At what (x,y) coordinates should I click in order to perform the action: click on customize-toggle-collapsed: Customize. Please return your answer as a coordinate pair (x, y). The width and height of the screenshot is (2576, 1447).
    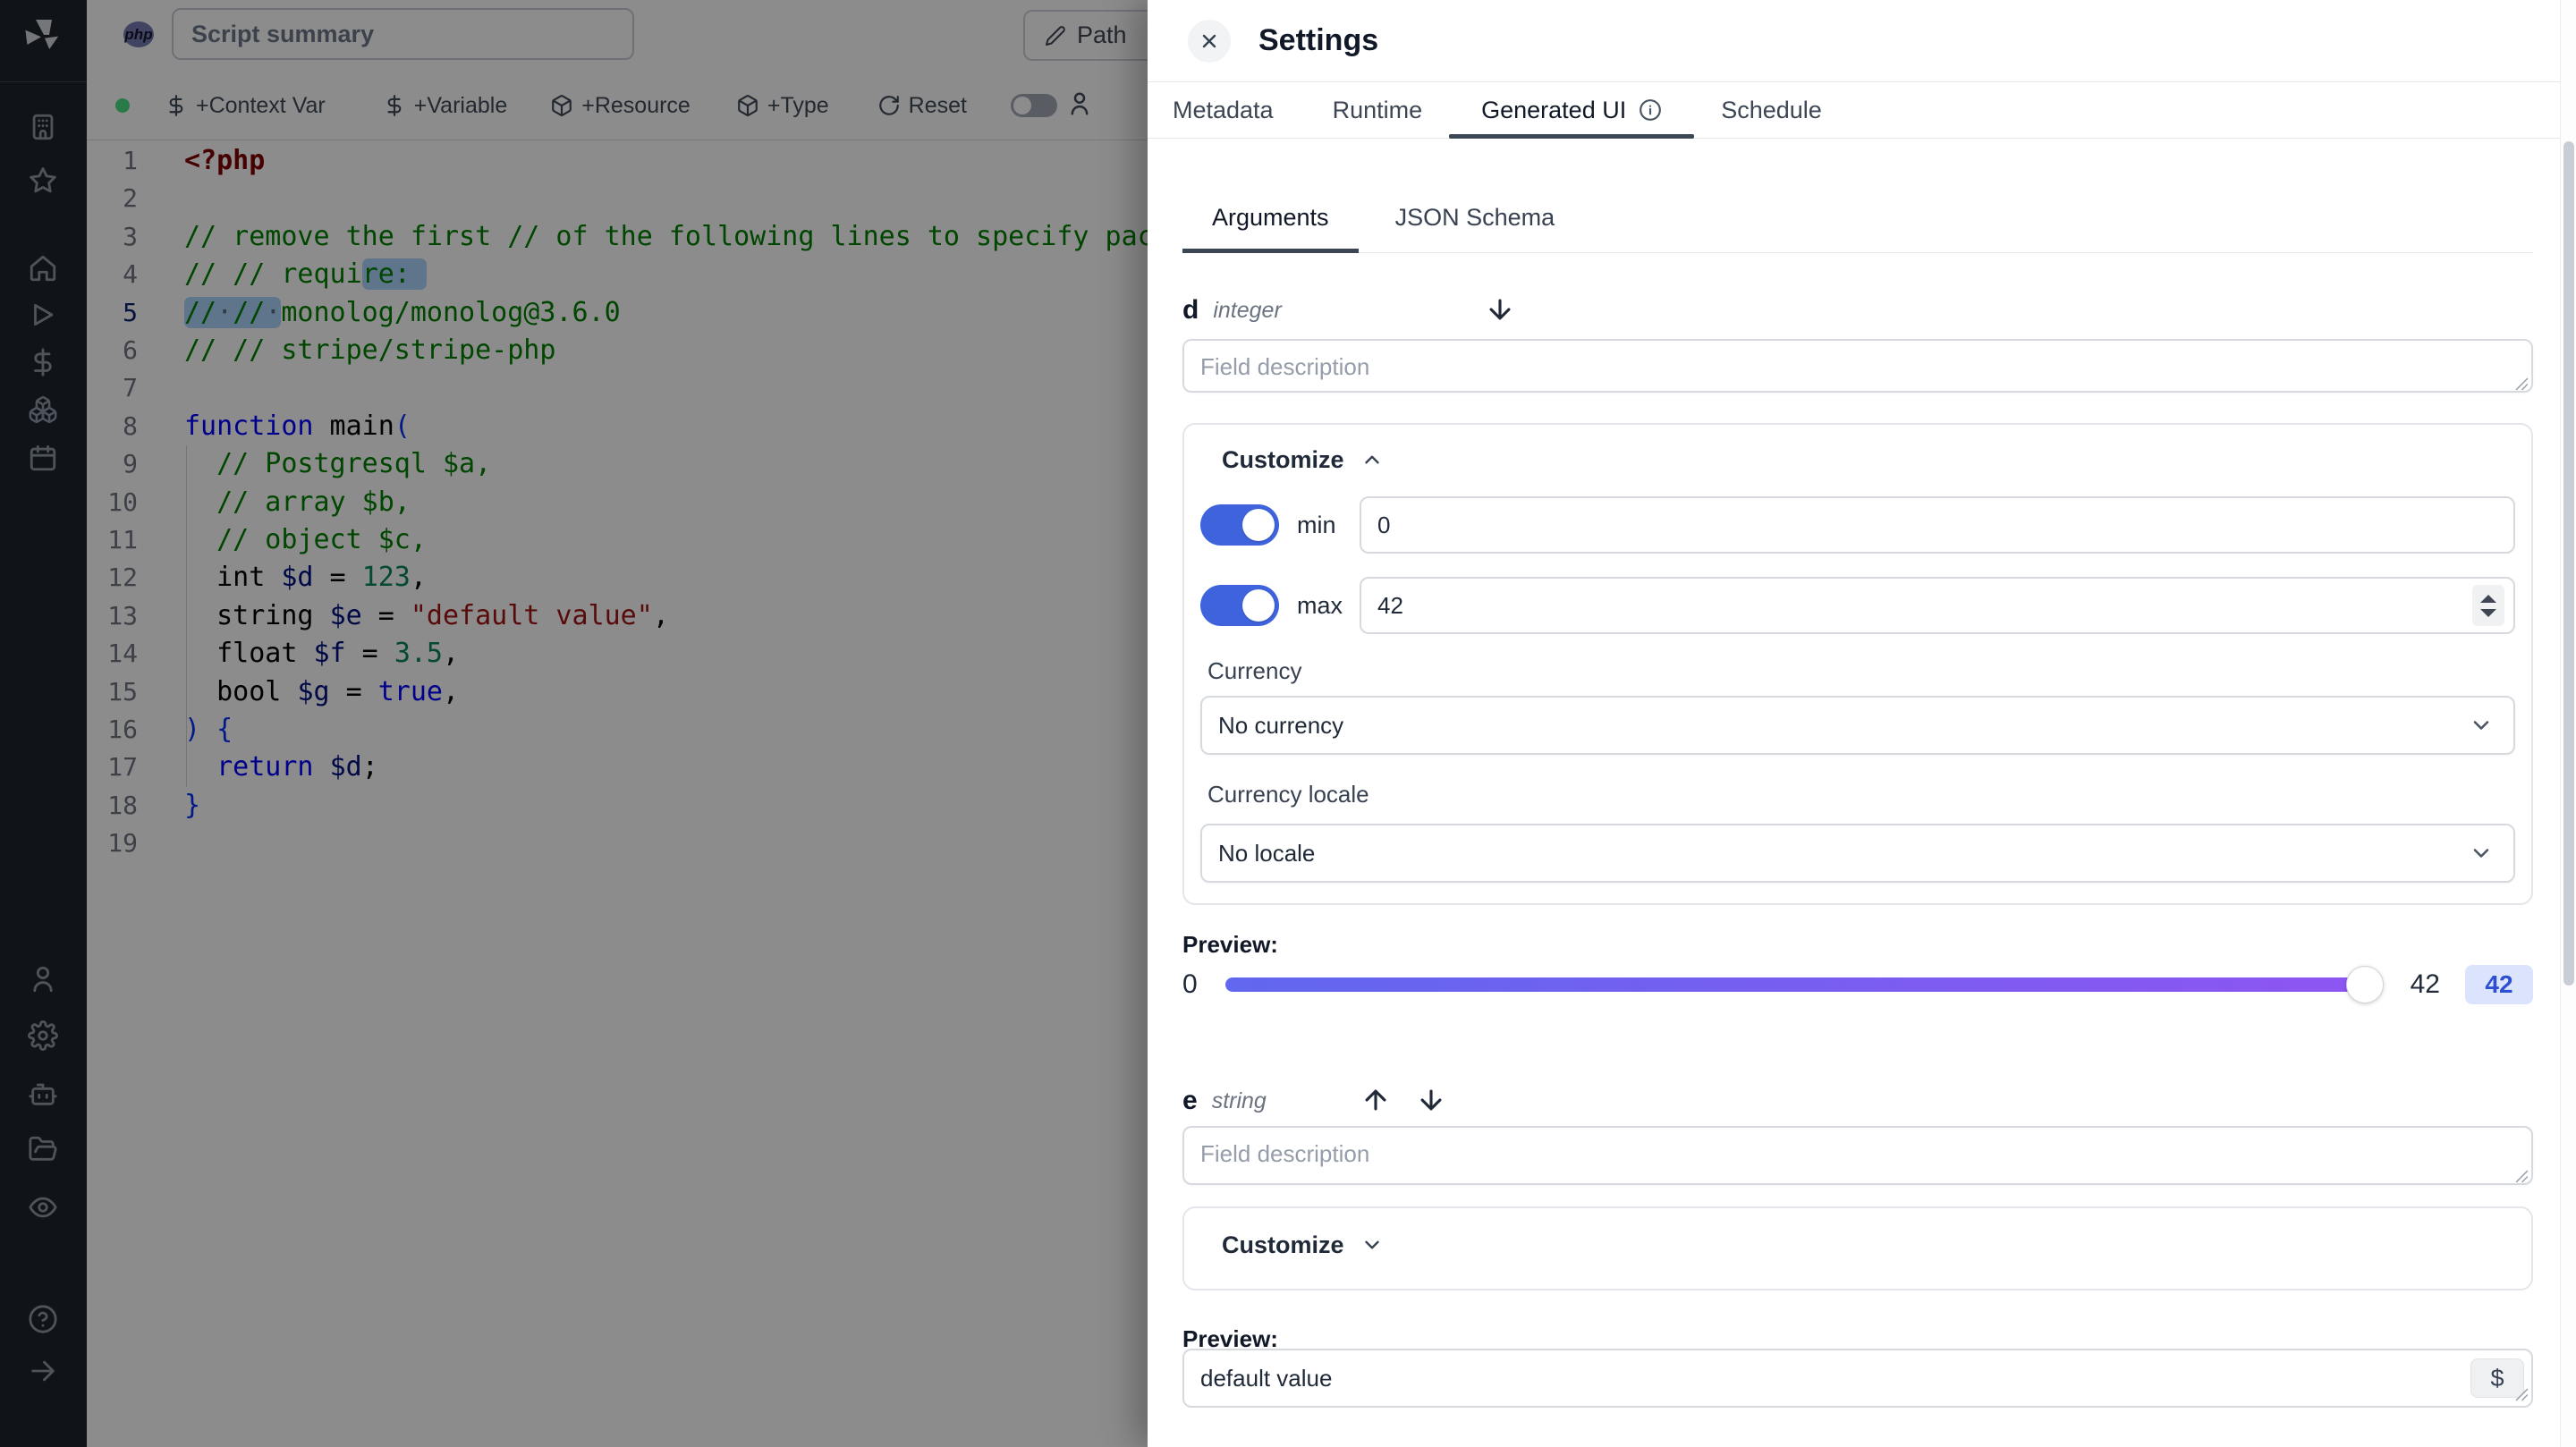
    Looking at the image, I should click on (1868, 1244).